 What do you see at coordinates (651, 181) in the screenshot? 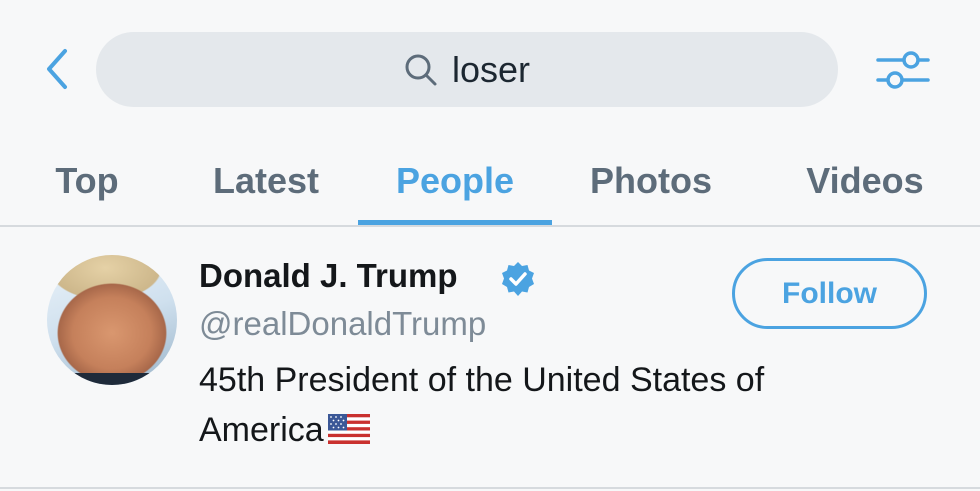
I see `tab-photos: Photos` at bounding box center [651, 181].